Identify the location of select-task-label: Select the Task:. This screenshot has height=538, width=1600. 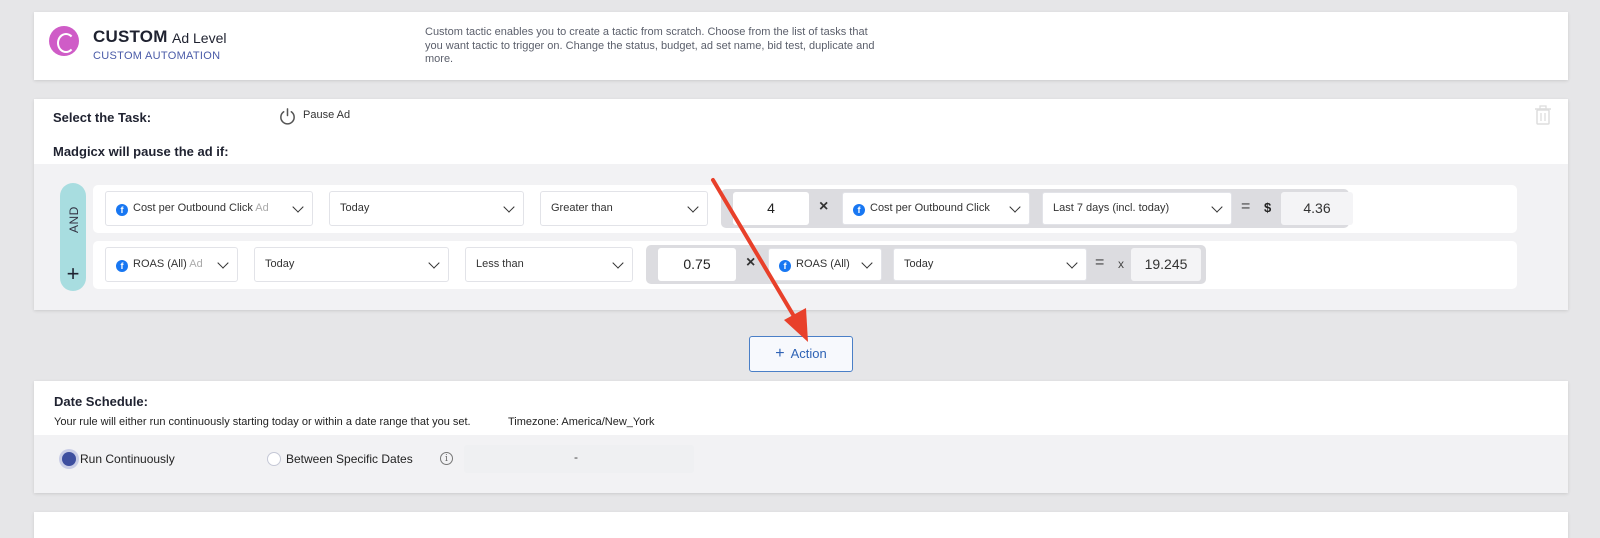
(102, 117).